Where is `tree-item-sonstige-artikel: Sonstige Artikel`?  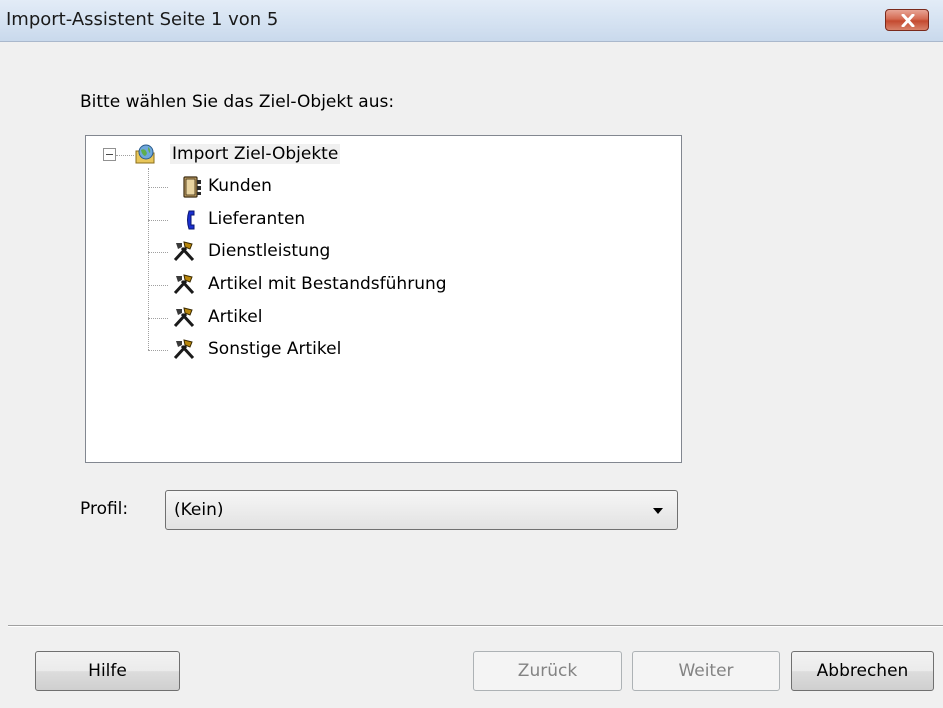 tree-item-sonstige-artikel: Sonstige Artikel is located at coordinates (274, 349).